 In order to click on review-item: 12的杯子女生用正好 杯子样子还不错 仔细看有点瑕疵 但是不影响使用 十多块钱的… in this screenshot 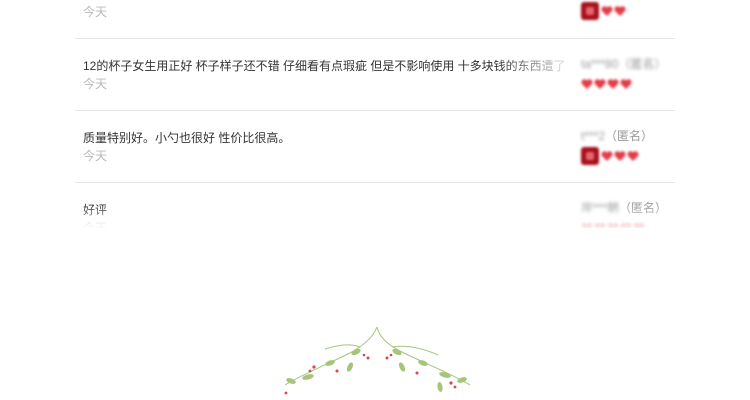, I will do `click(375, 75)`.